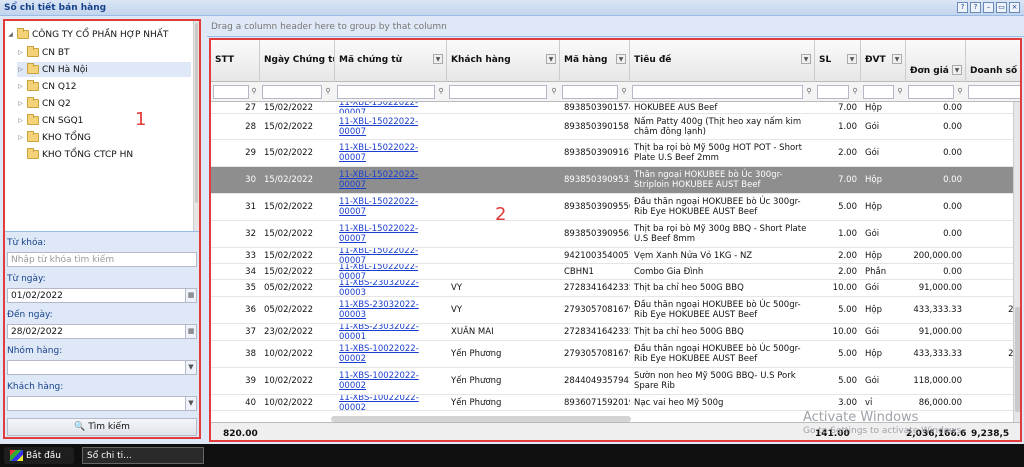 This screenshot has height=467, width=1024. I want to click on search-button: 🔍 Tìm kiếm, so click(102, 427).